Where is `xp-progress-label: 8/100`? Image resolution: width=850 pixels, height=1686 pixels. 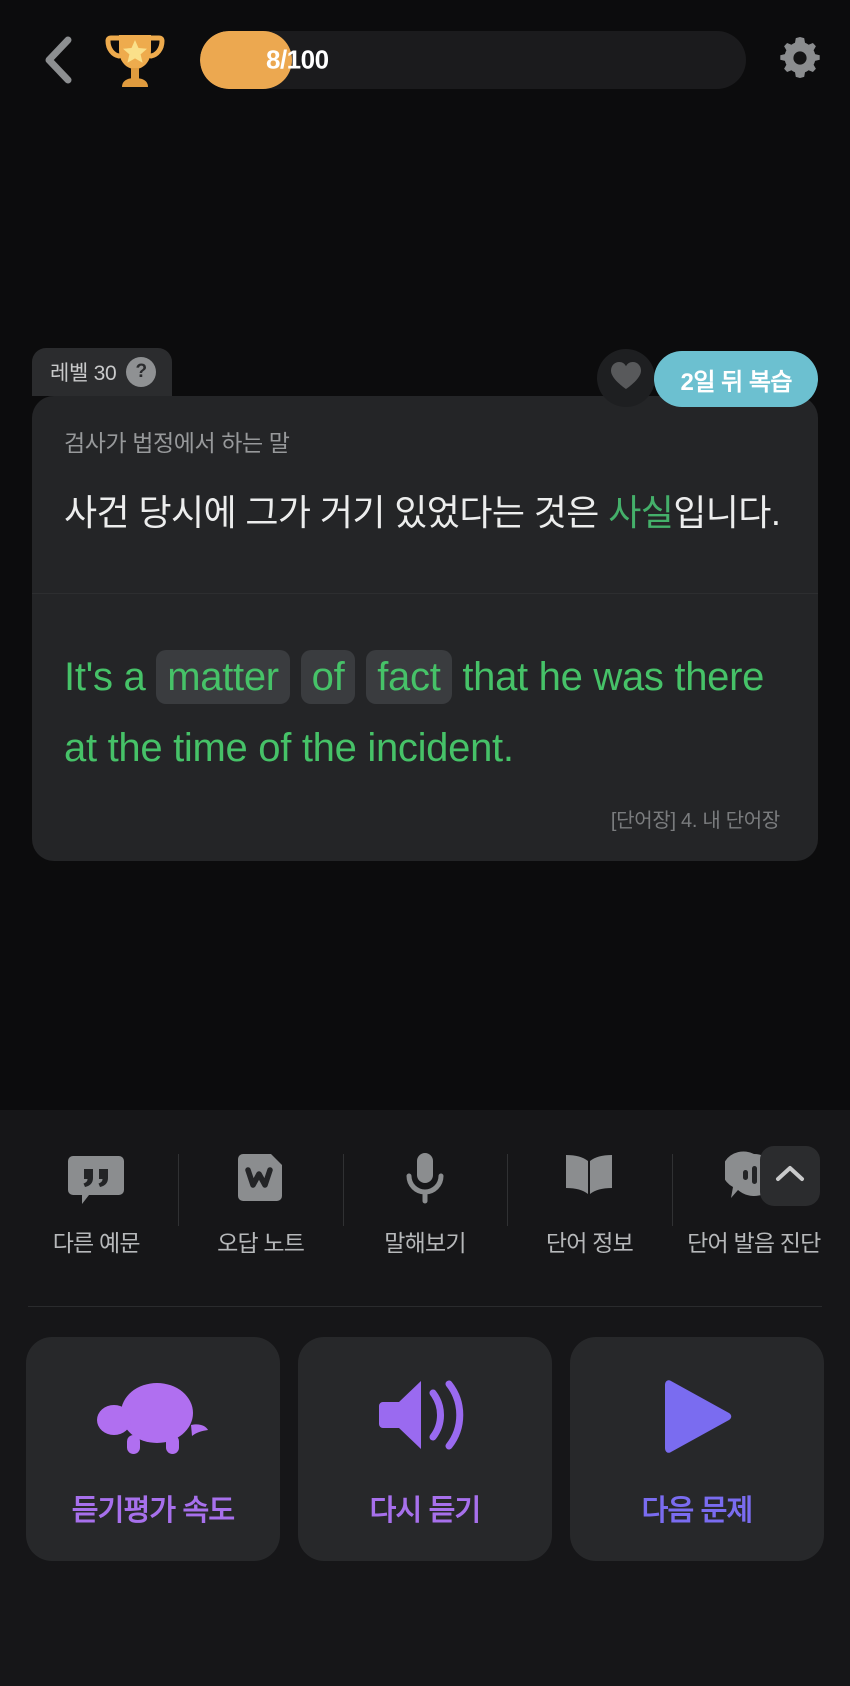
xp-progress-label: 8/100 is located at coordinates (297, 59).